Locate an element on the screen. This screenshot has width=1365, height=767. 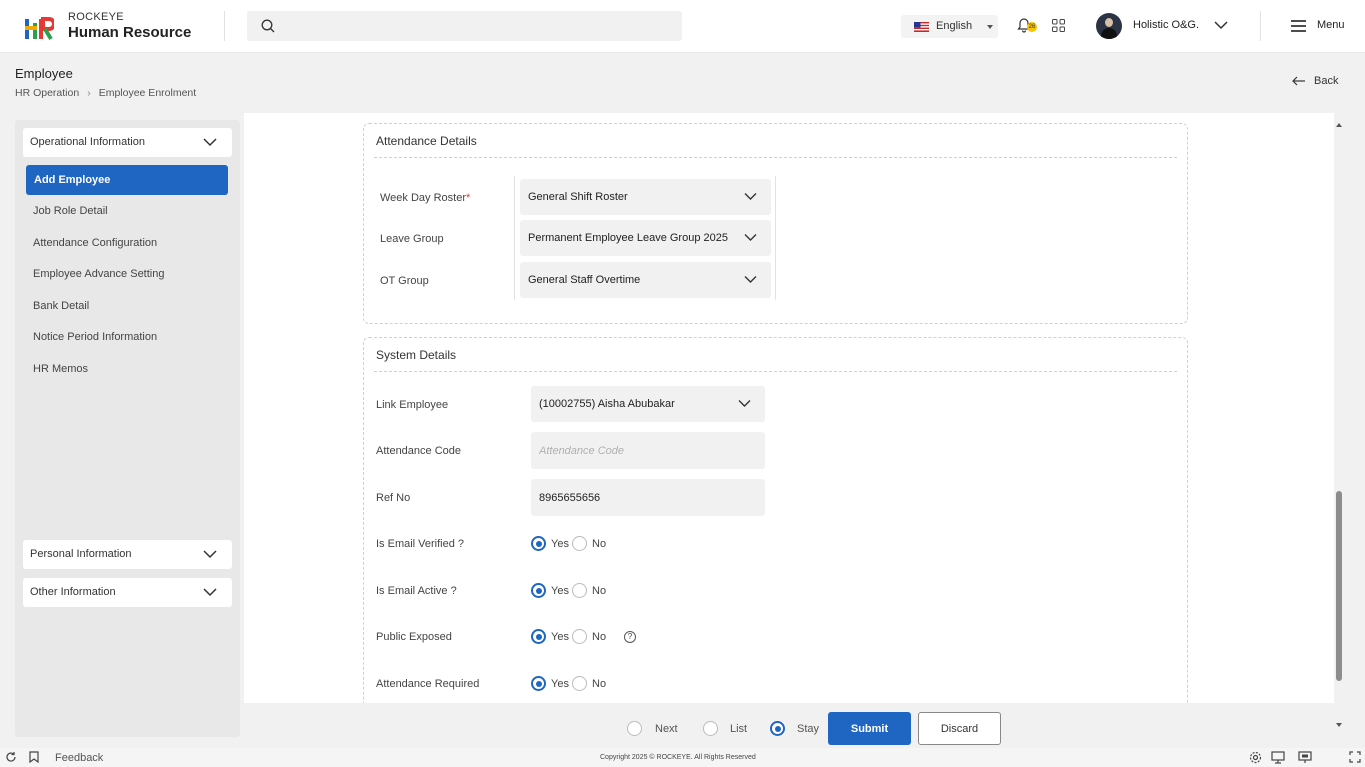
radio-label: Stay is located at coordinates (808, 729).